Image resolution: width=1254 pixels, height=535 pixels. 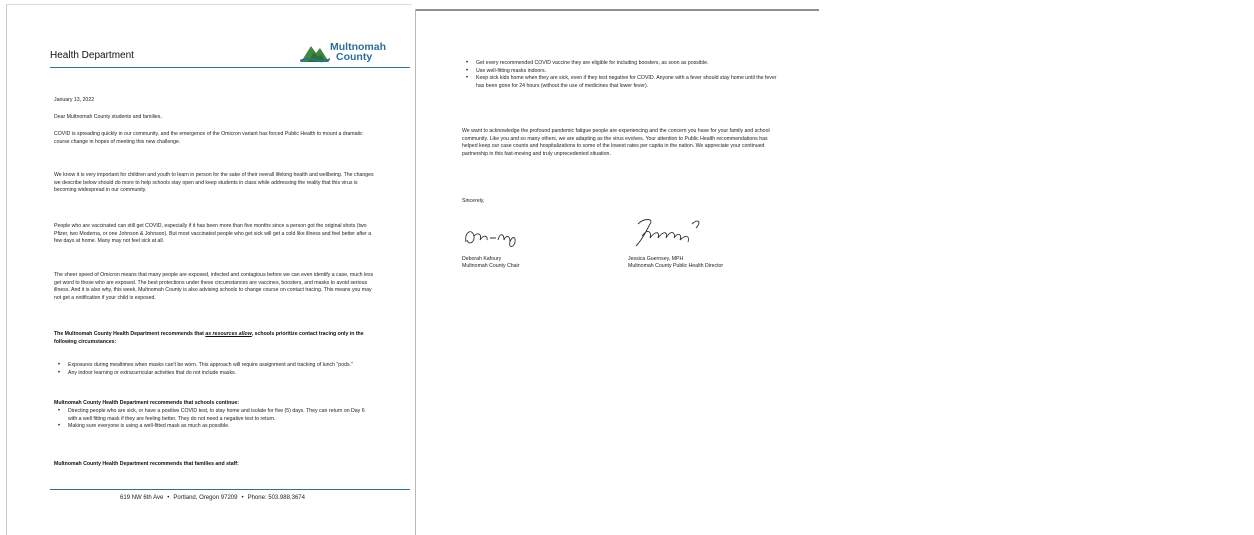 I want to click on signatory-1-name: Deborah Kafoury, so click(x=482, y=259).